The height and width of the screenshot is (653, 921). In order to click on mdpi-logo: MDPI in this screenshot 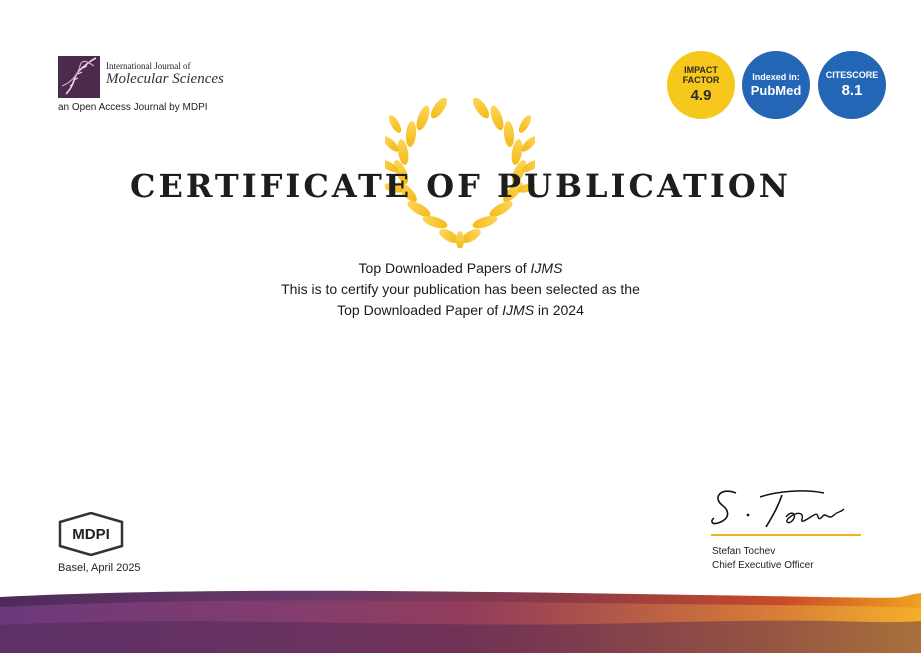, I will do `click(91, 534)`.